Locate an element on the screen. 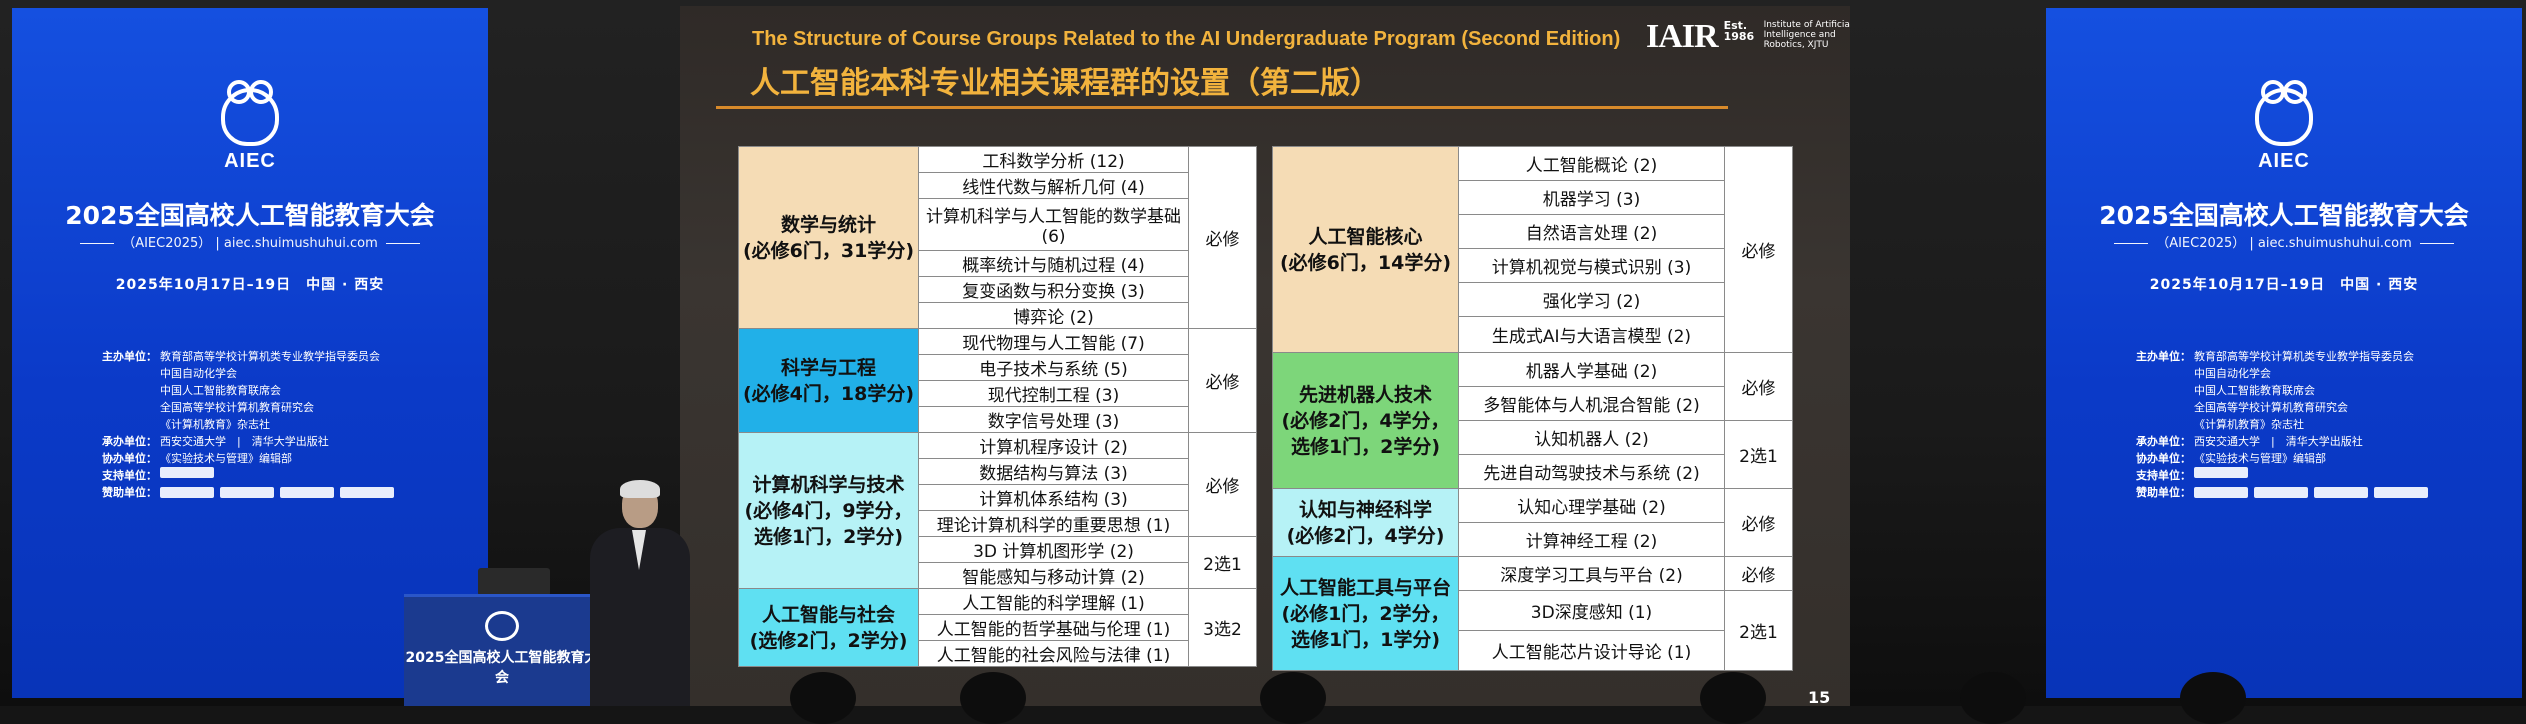 This screenshot has width=2526, height=724. course-cell: 计算神经工程 (2) is located at coordinates (1591, 539).